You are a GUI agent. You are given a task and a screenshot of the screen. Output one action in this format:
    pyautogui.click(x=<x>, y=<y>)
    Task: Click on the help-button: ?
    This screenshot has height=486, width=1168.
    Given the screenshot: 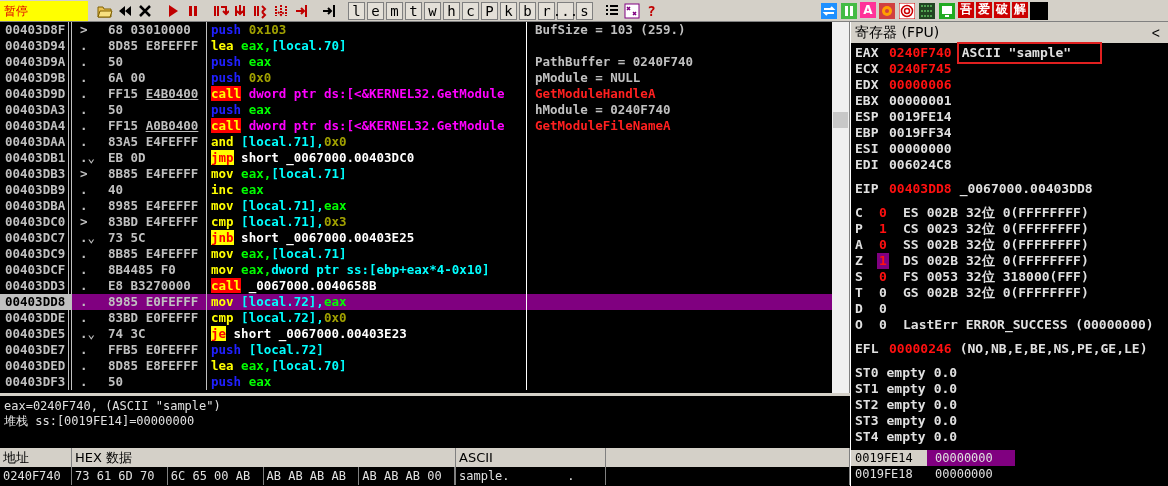 What is the action you would take?
    pyautogui.click(x=651, y=10)
    